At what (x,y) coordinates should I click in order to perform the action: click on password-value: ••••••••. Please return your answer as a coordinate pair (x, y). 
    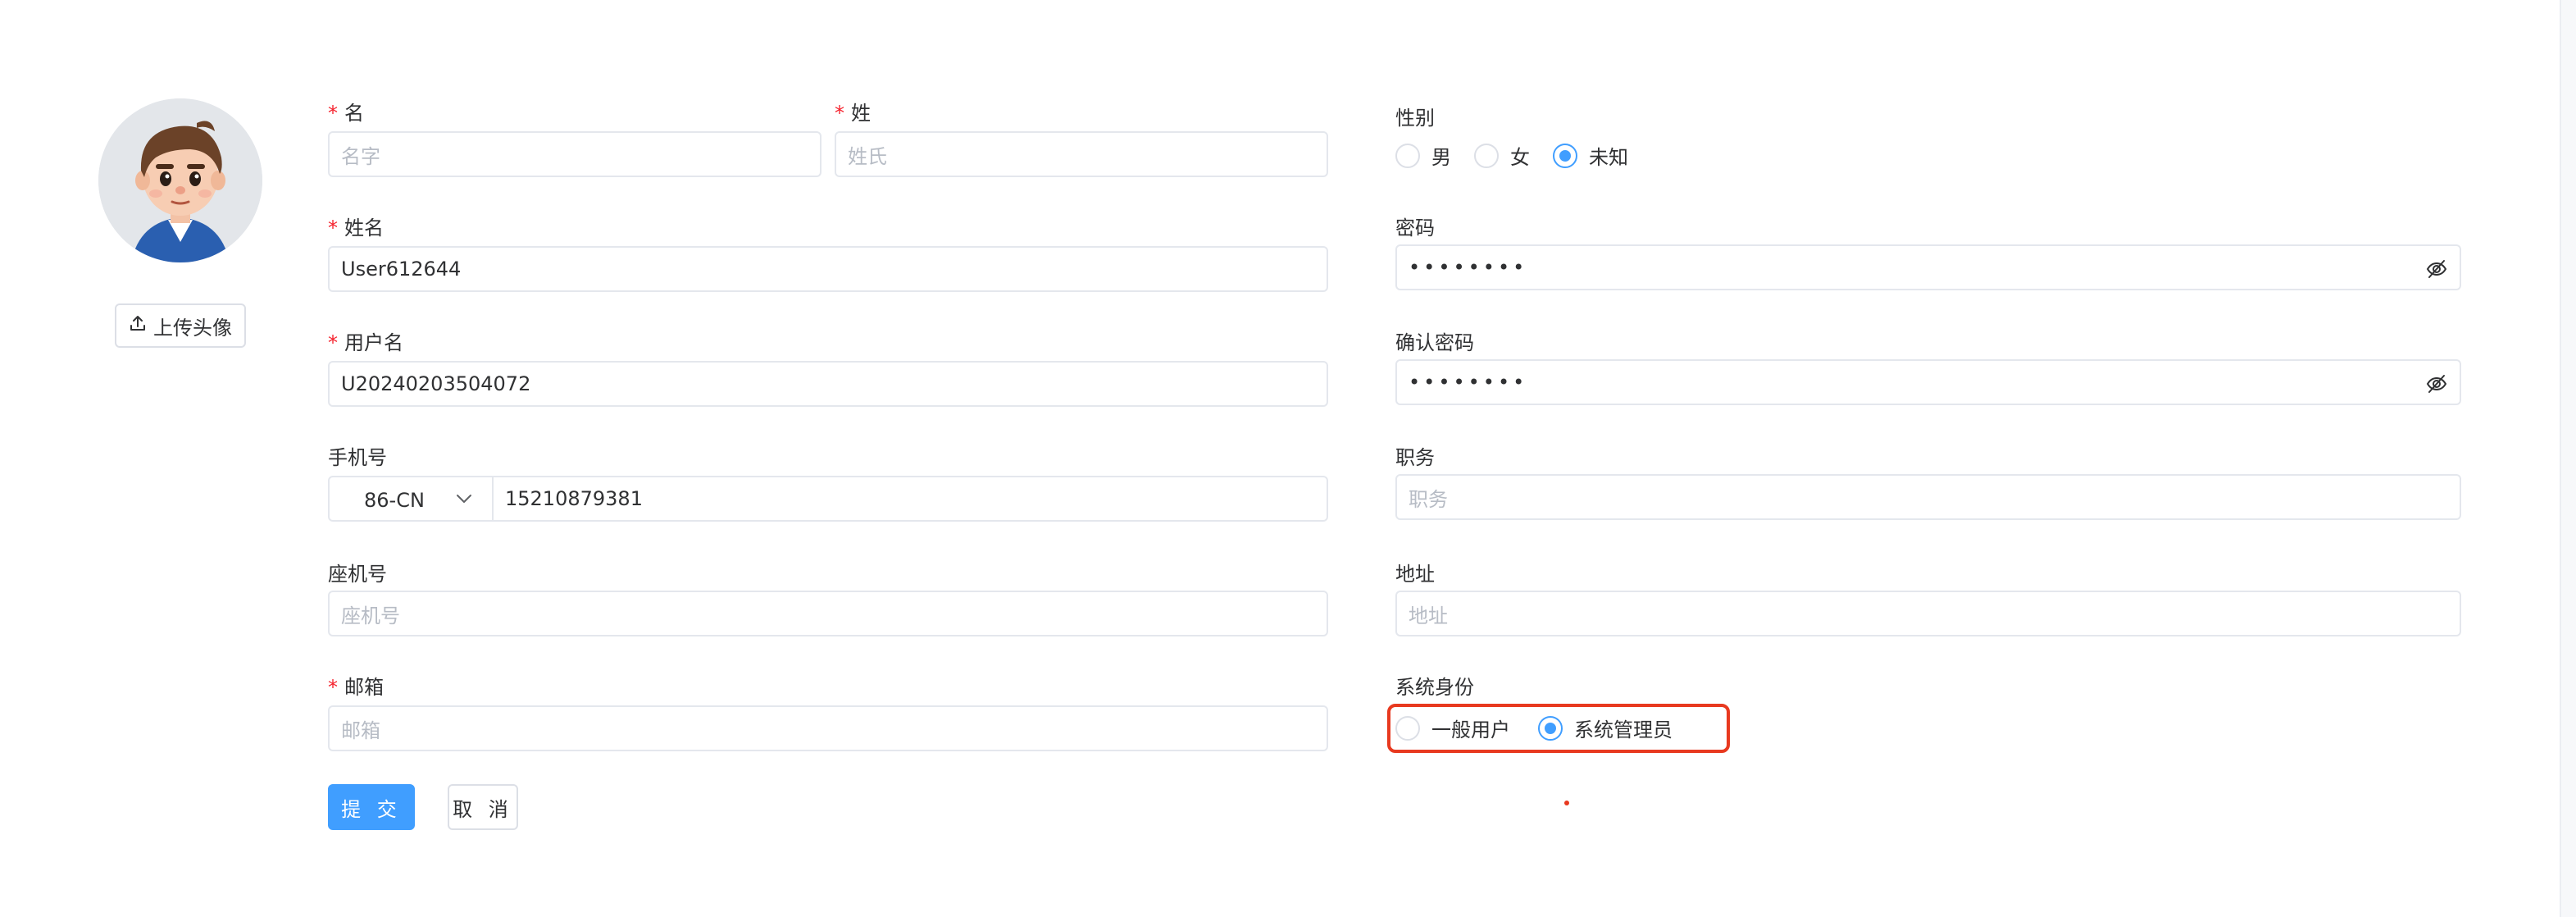
    Looking at the image, I should click on (1468, 267).